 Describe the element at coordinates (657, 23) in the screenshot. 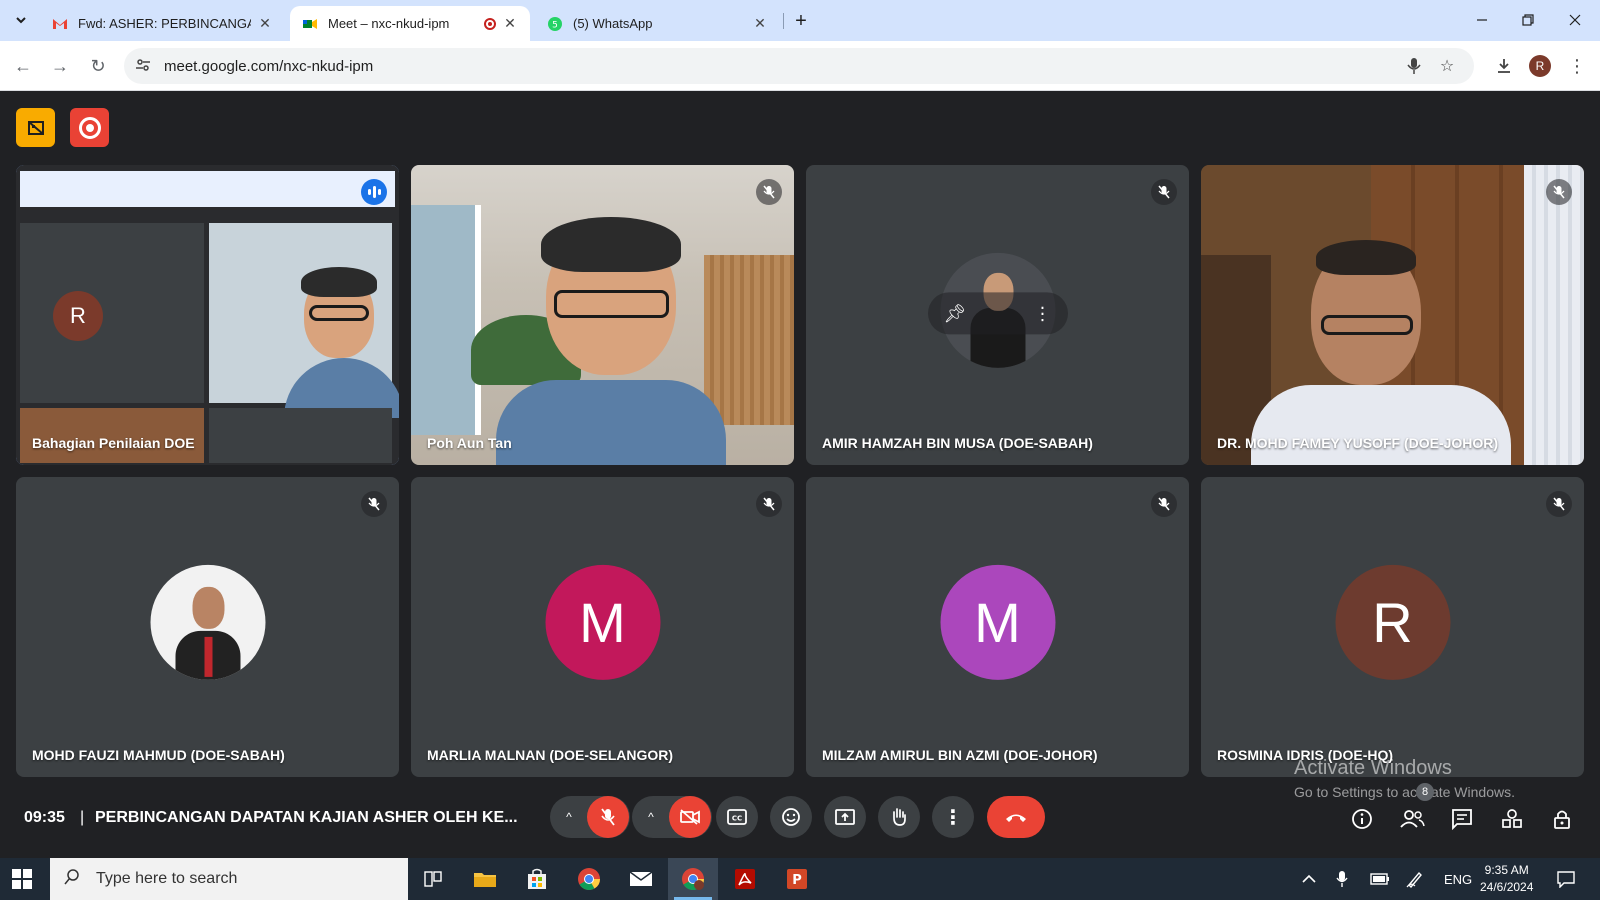

I see `tab-whatsapp: 5 (5) WhatsApp ✕` at that location.